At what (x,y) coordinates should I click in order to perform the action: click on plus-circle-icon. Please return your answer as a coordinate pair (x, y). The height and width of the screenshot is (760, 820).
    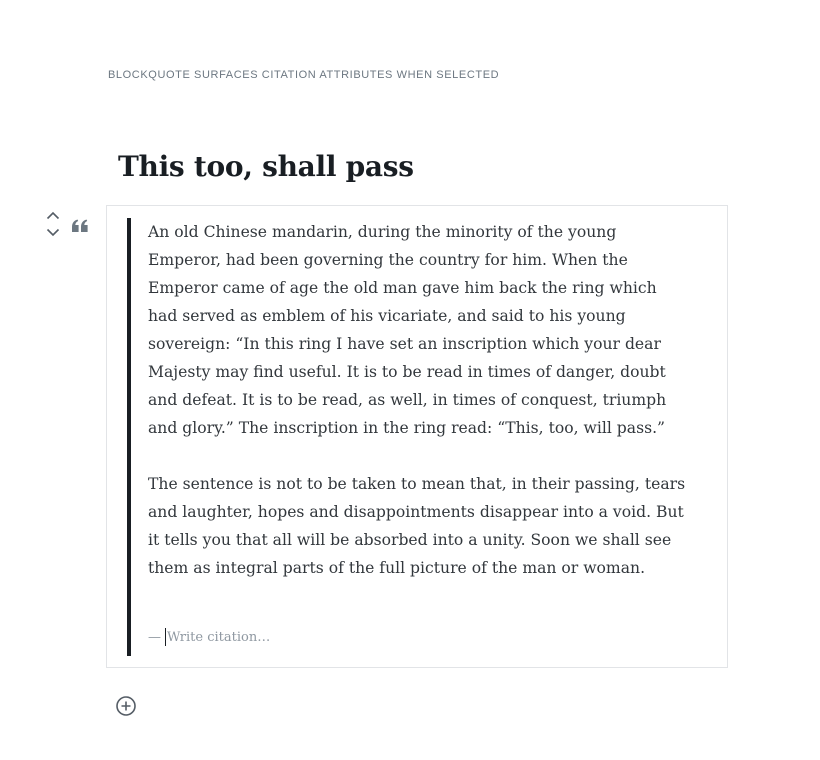
    Looking at the image, I should click on (126, 706).